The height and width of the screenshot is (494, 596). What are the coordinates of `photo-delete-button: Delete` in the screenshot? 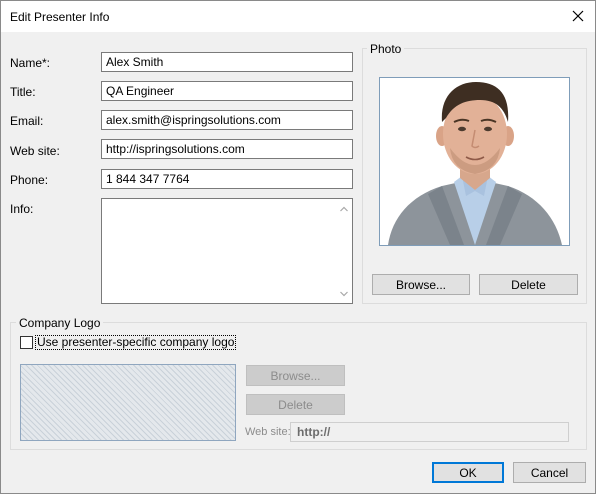 It's located at (528, 284).